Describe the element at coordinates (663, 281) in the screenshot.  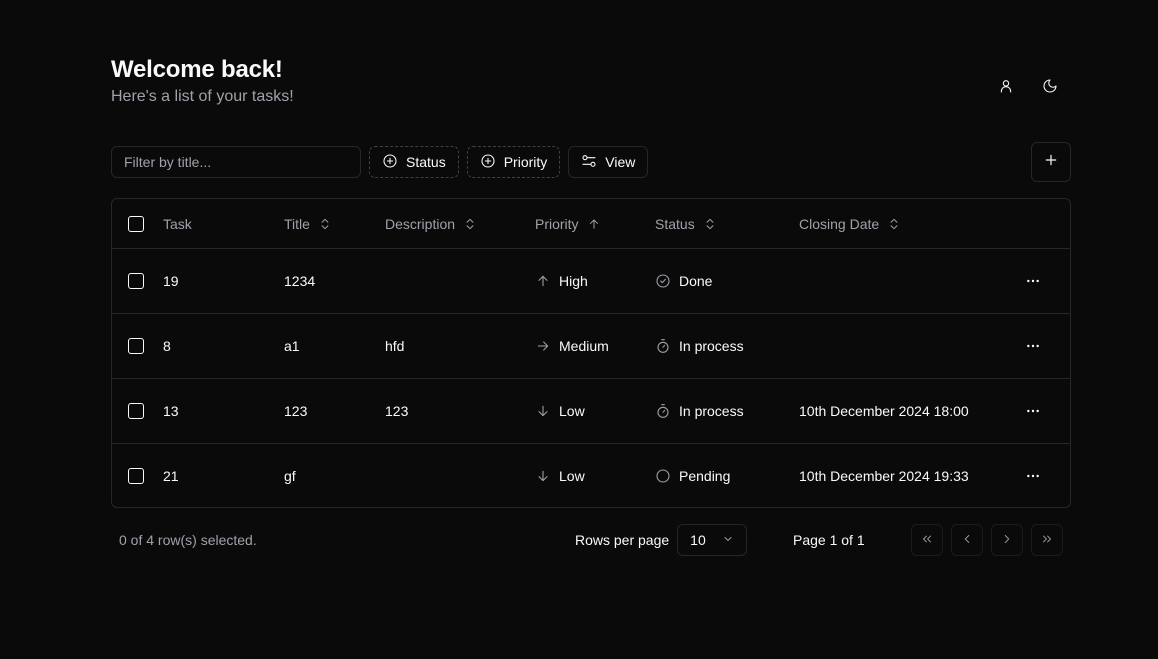
I see `check-circle-icon` at that location.